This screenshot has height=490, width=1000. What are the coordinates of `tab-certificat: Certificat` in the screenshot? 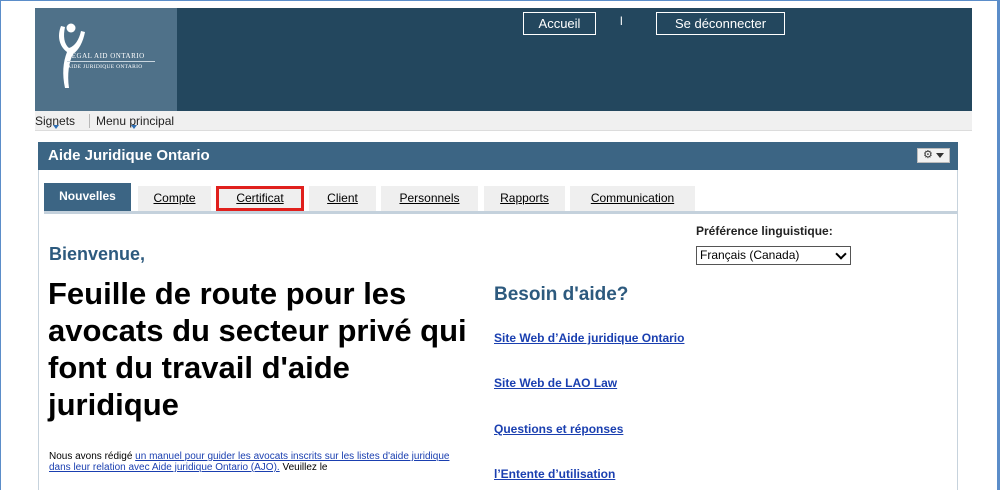 It's located at (260, 198).